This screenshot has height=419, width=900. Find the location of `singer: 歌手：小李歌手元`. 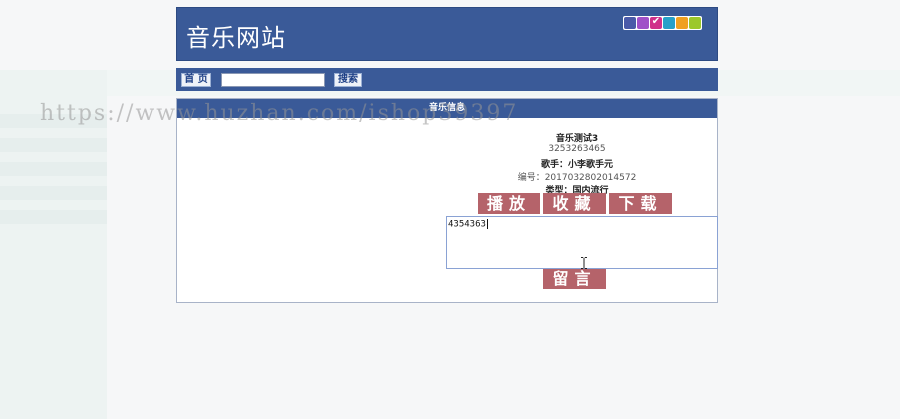

singer: 歌手：小李歌手元 is located at coordinates (576, 165).